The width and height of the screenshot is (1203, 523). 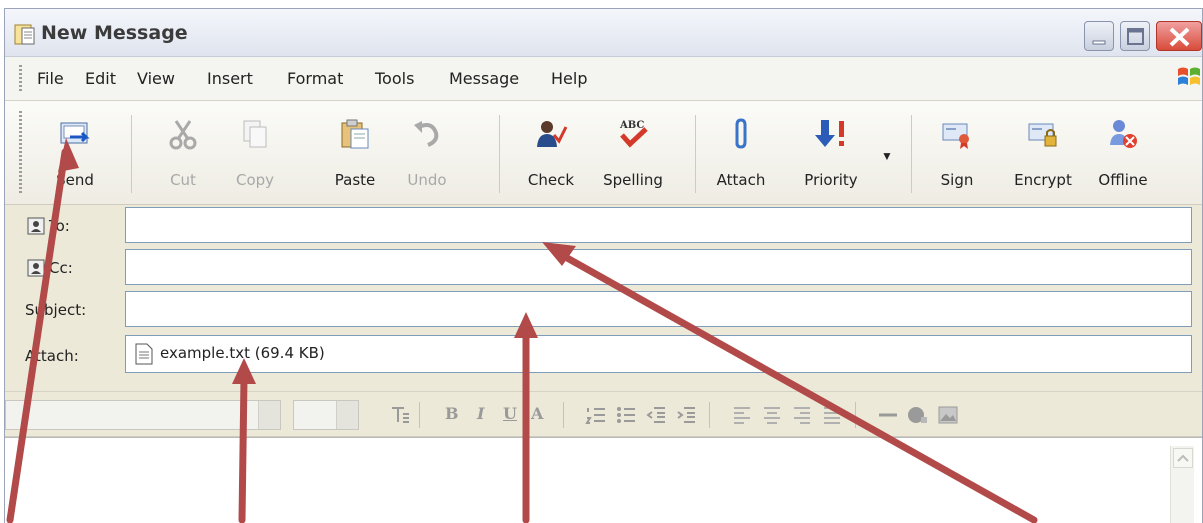 I want to click on paragraph-style-icon, so click(x=400, y=415).